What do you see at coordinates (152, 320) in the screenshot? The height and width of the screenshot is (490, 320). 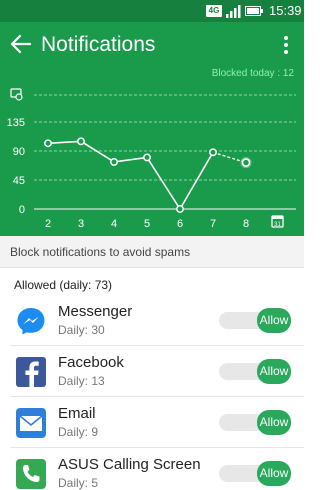 I see `app-row-messenger: Messenger Daily: 30 Allow` at bounding box center [152, 320].